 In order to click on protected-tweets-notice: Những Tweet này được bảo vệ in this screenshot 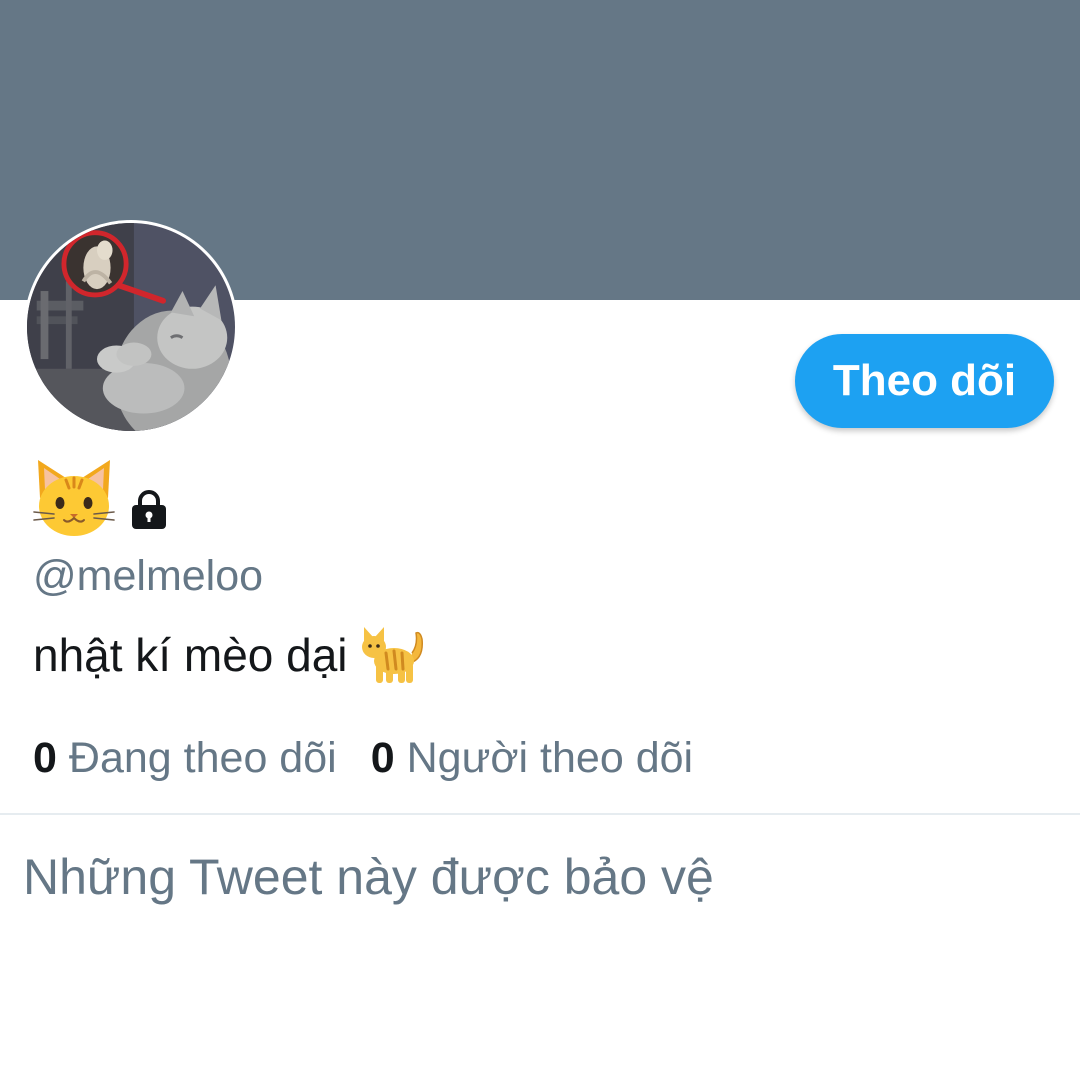, I will do `click(368, 877)`.